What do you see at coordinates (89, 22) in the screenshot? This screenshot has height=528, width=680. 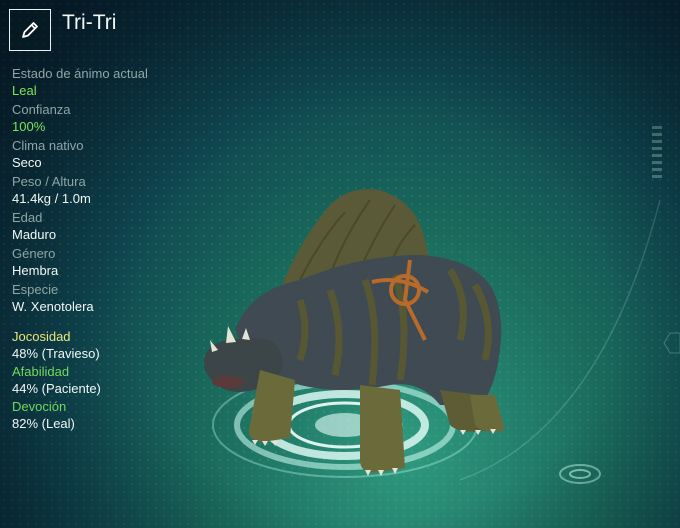 I see `creature-name: Tri-Tri` at bounding box center [89, 22].